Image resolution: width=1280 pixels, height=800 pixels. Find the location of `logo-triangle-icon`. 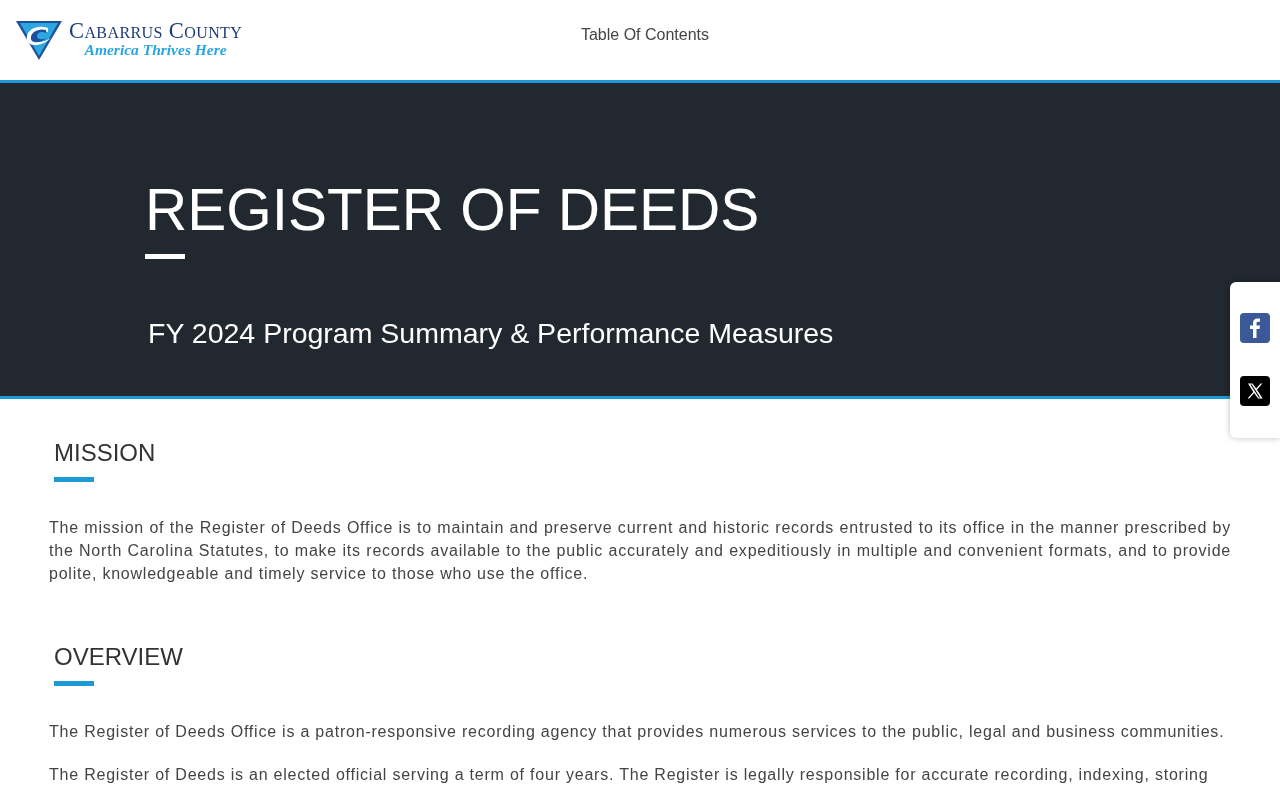

logo-triangle-icon is located at coordinates (39, 40).